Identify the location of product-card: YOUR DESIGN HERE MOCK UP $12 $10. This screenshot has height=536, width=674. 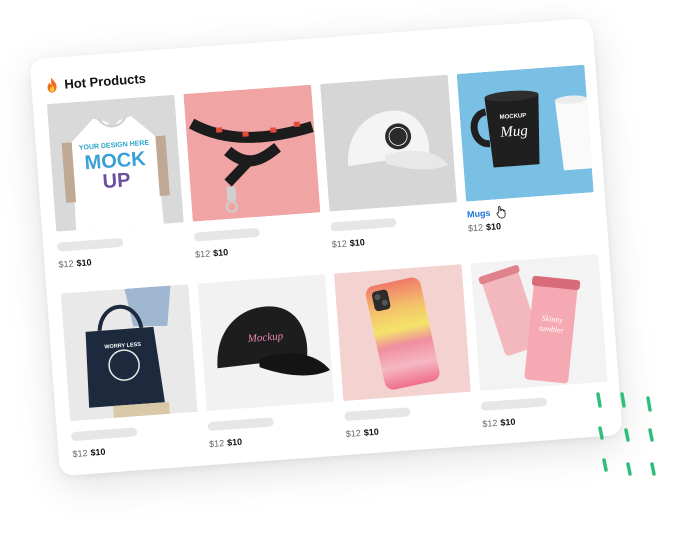
(116, 186).